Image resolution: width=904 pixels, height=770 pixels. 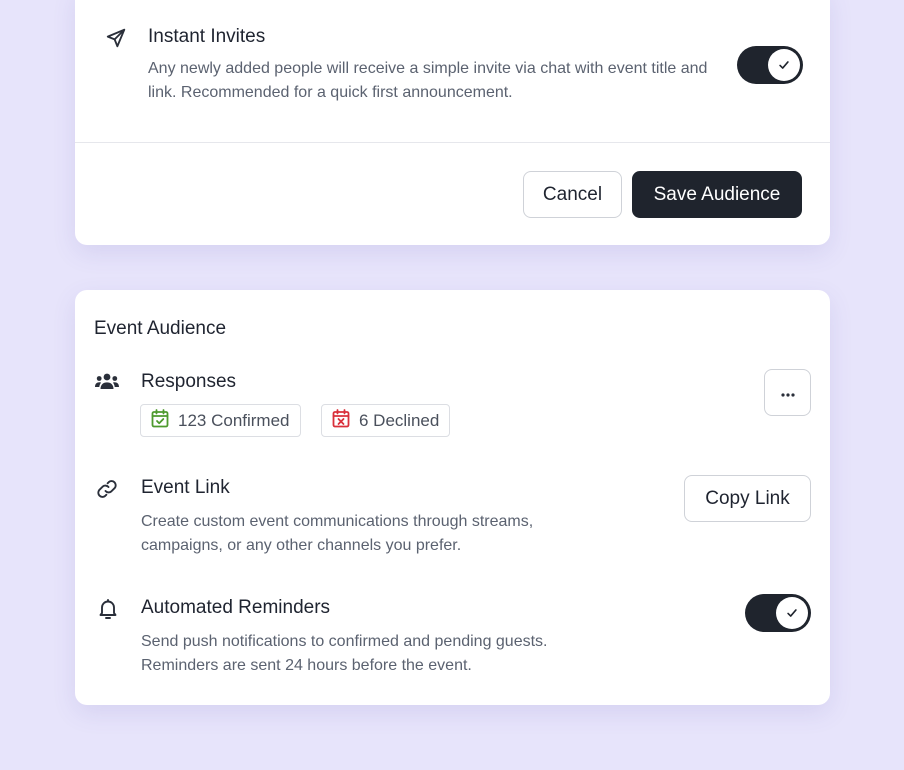 I want to click on copy-link-button: Copy Link, so click(x=747, y=498).